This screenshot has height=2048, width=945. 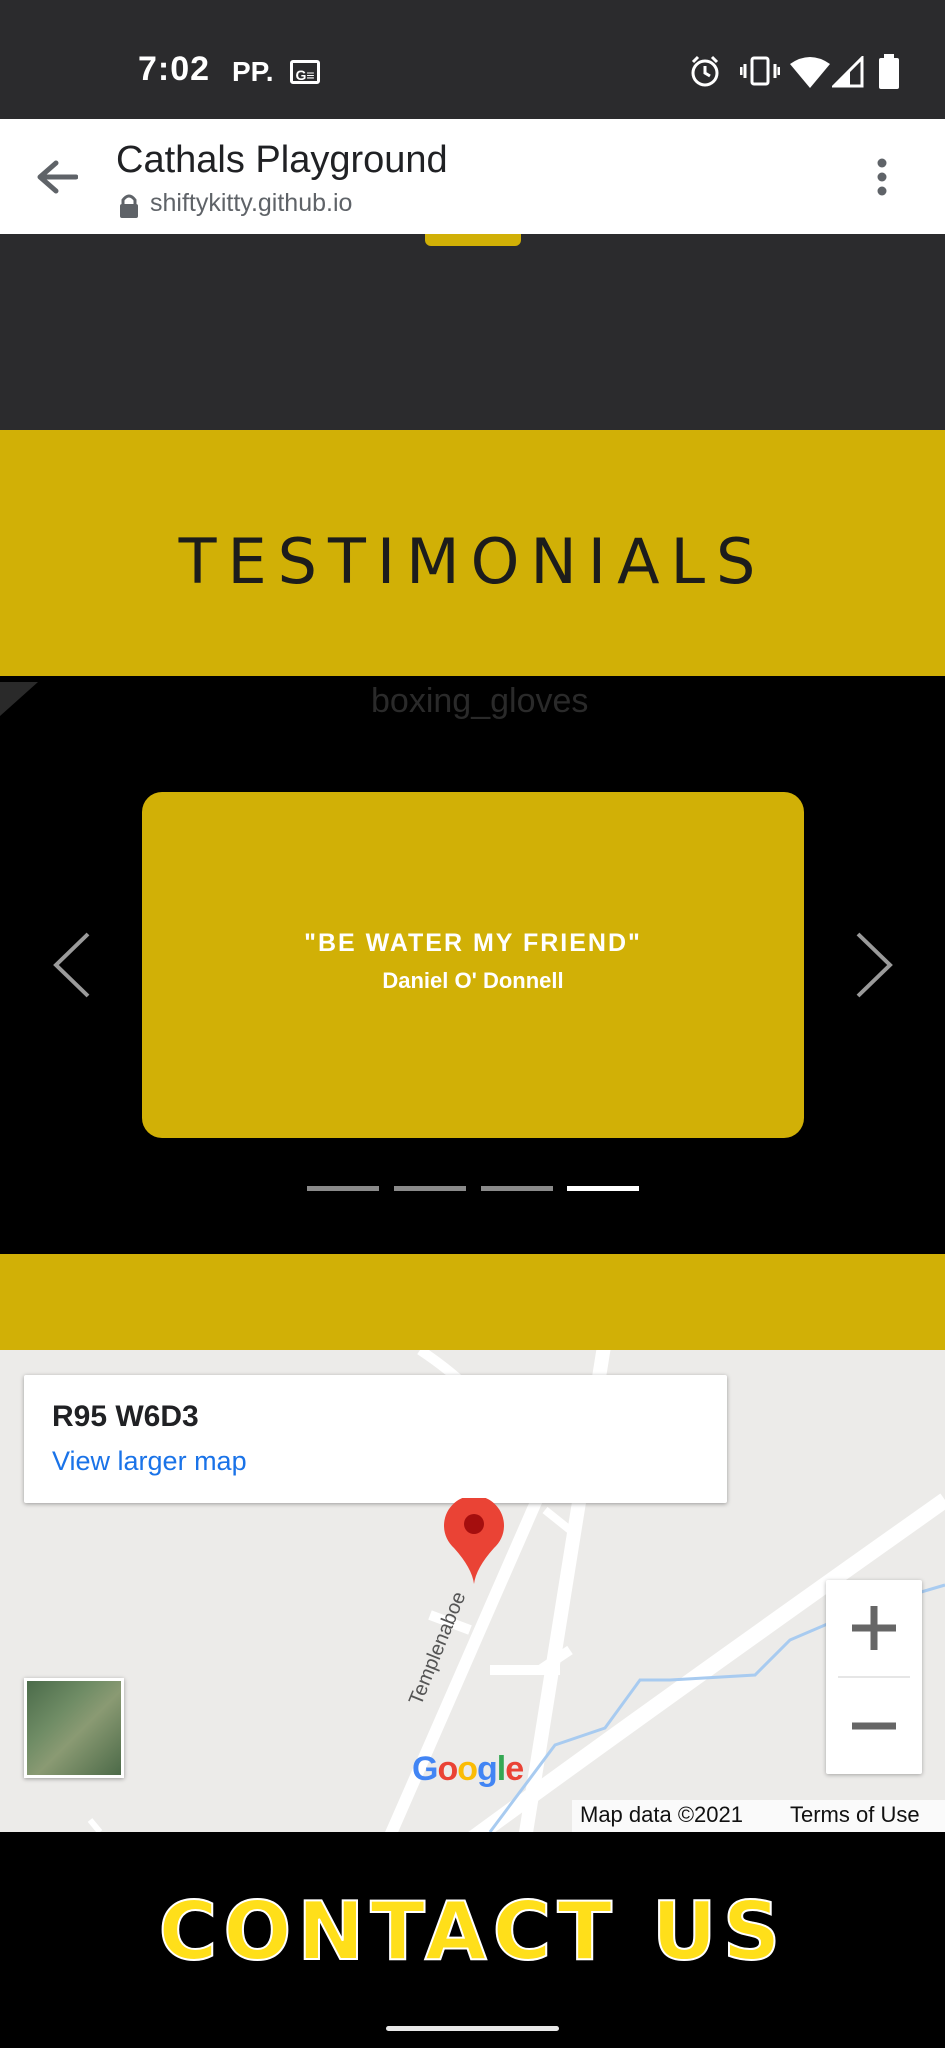 What do you see at coordinates (760, 71) in the screenshot?
I see `vibrate-icon` at bounding box center [760, 71].